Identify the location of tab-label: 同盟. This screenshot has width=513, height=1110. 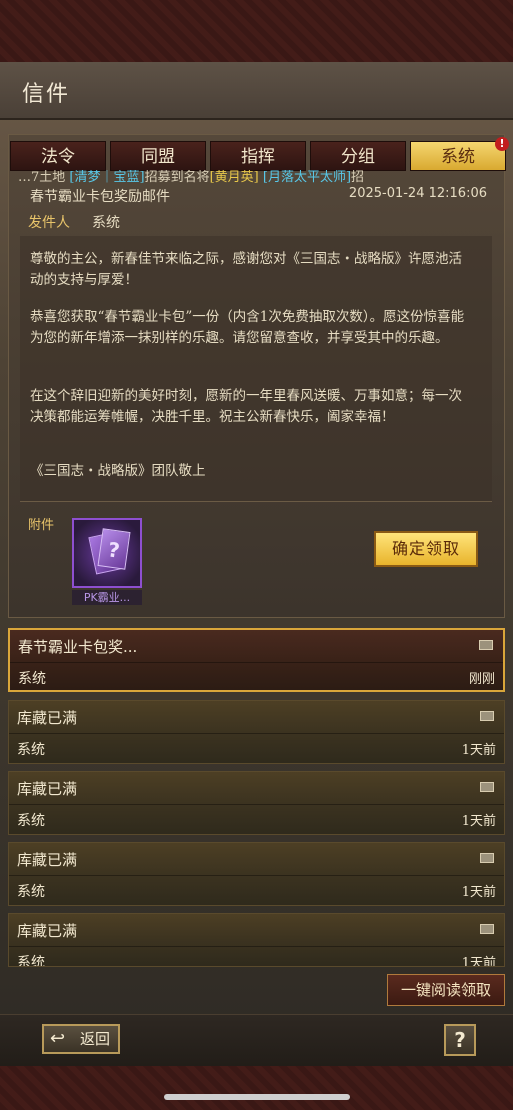
(158, 157).